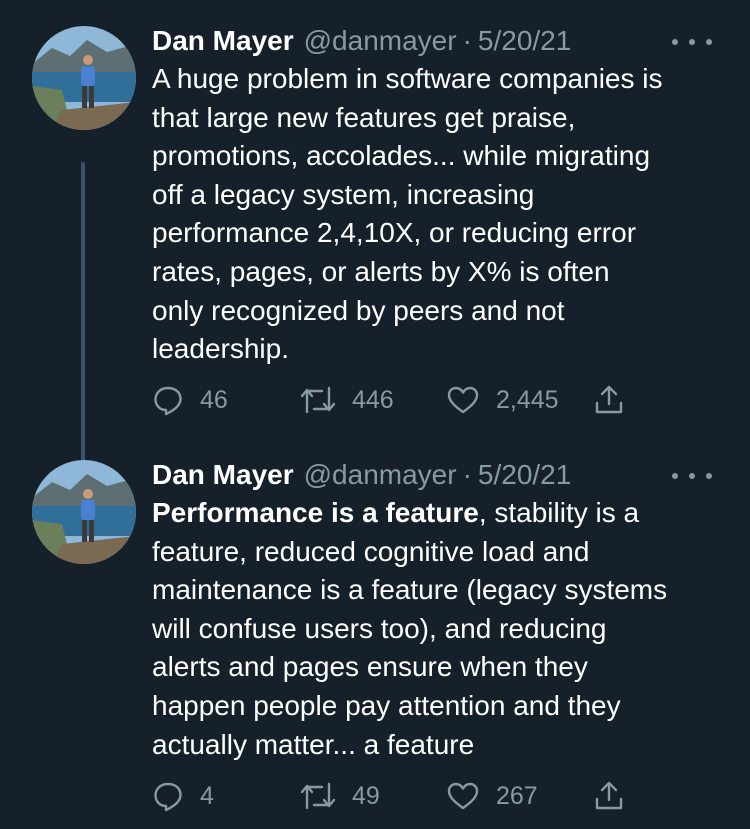 The width and height of the screenshot is (750, 829). Describe the element at coordinates (517, 795) in the screenshot. I see `like-count: 267` at that location.